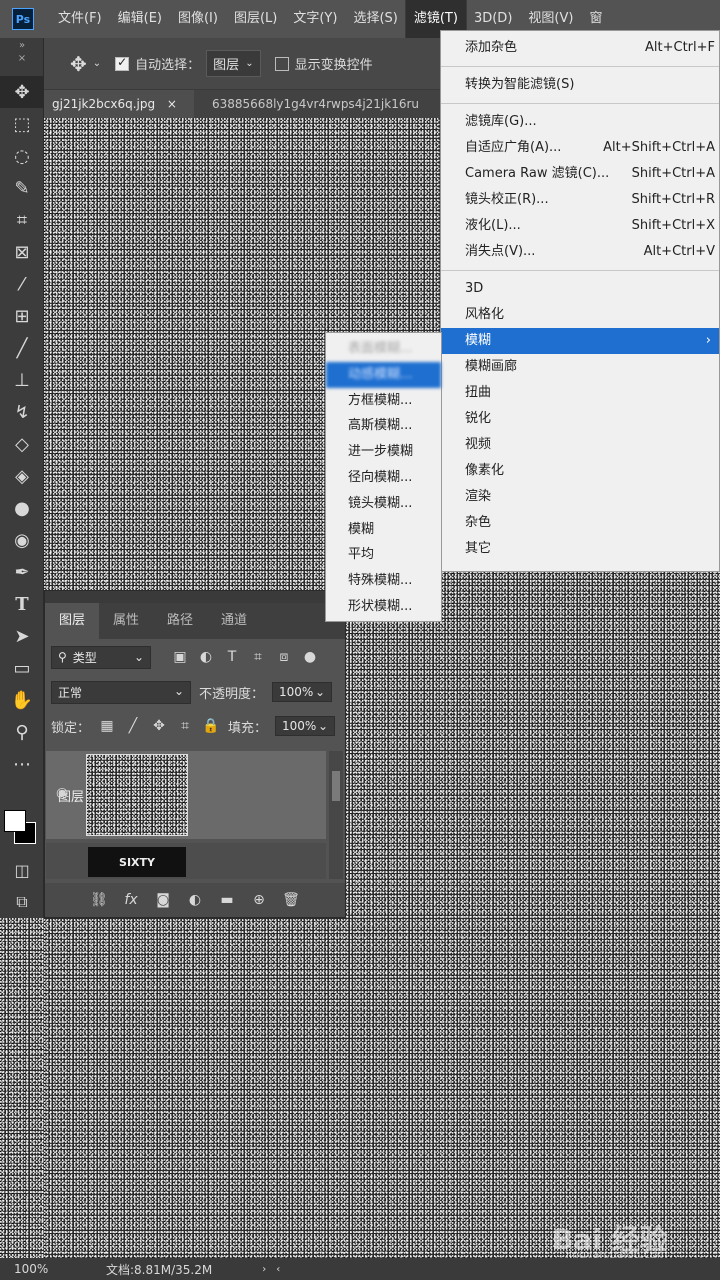 The image size is (720, 1280). I want to click on healing-brush-tool-icon: ⊞, so click(22, 316).